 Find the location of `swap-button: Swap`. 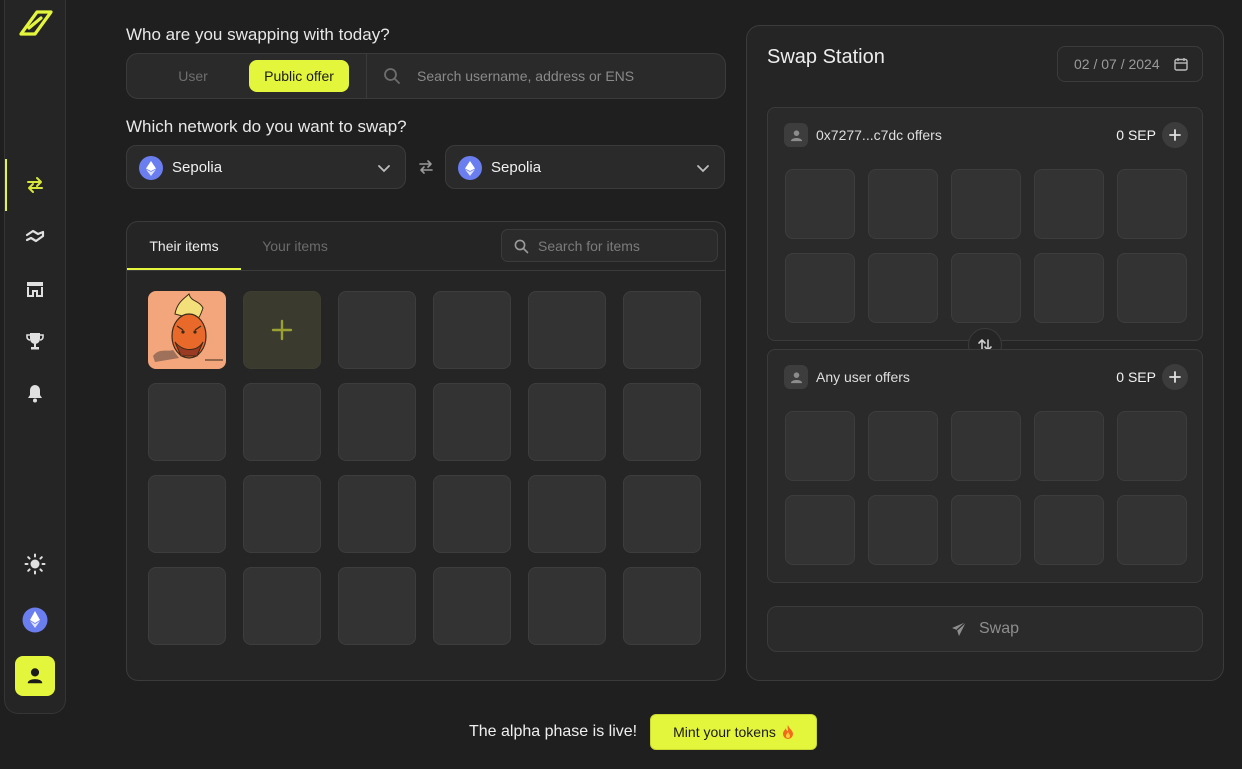

swap-button: Swap is located at coordinates (985, 629).